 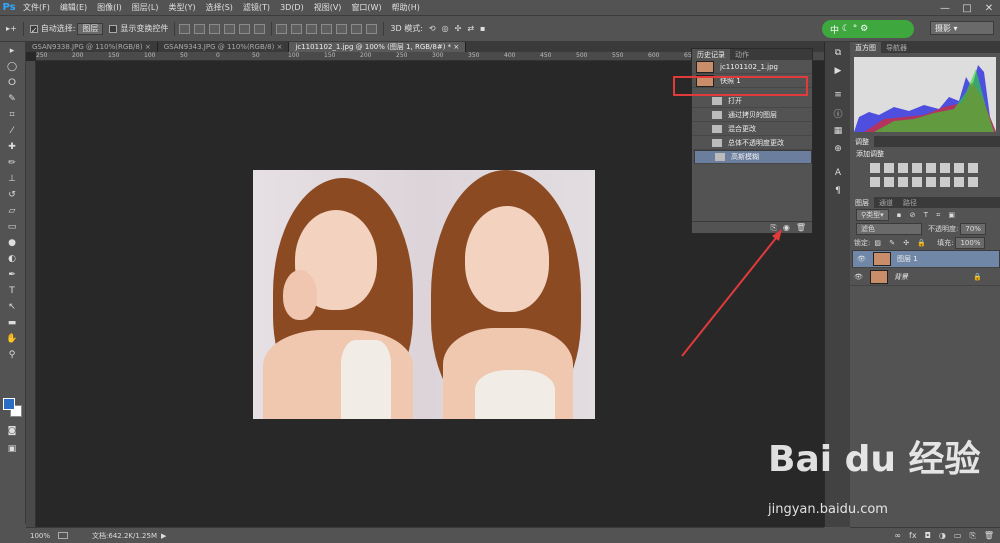 What do you see at coordinates (12, 195) in the screenshot?
I see `history-brush-tool-icon: ↺` at bounding box center [12, 195].